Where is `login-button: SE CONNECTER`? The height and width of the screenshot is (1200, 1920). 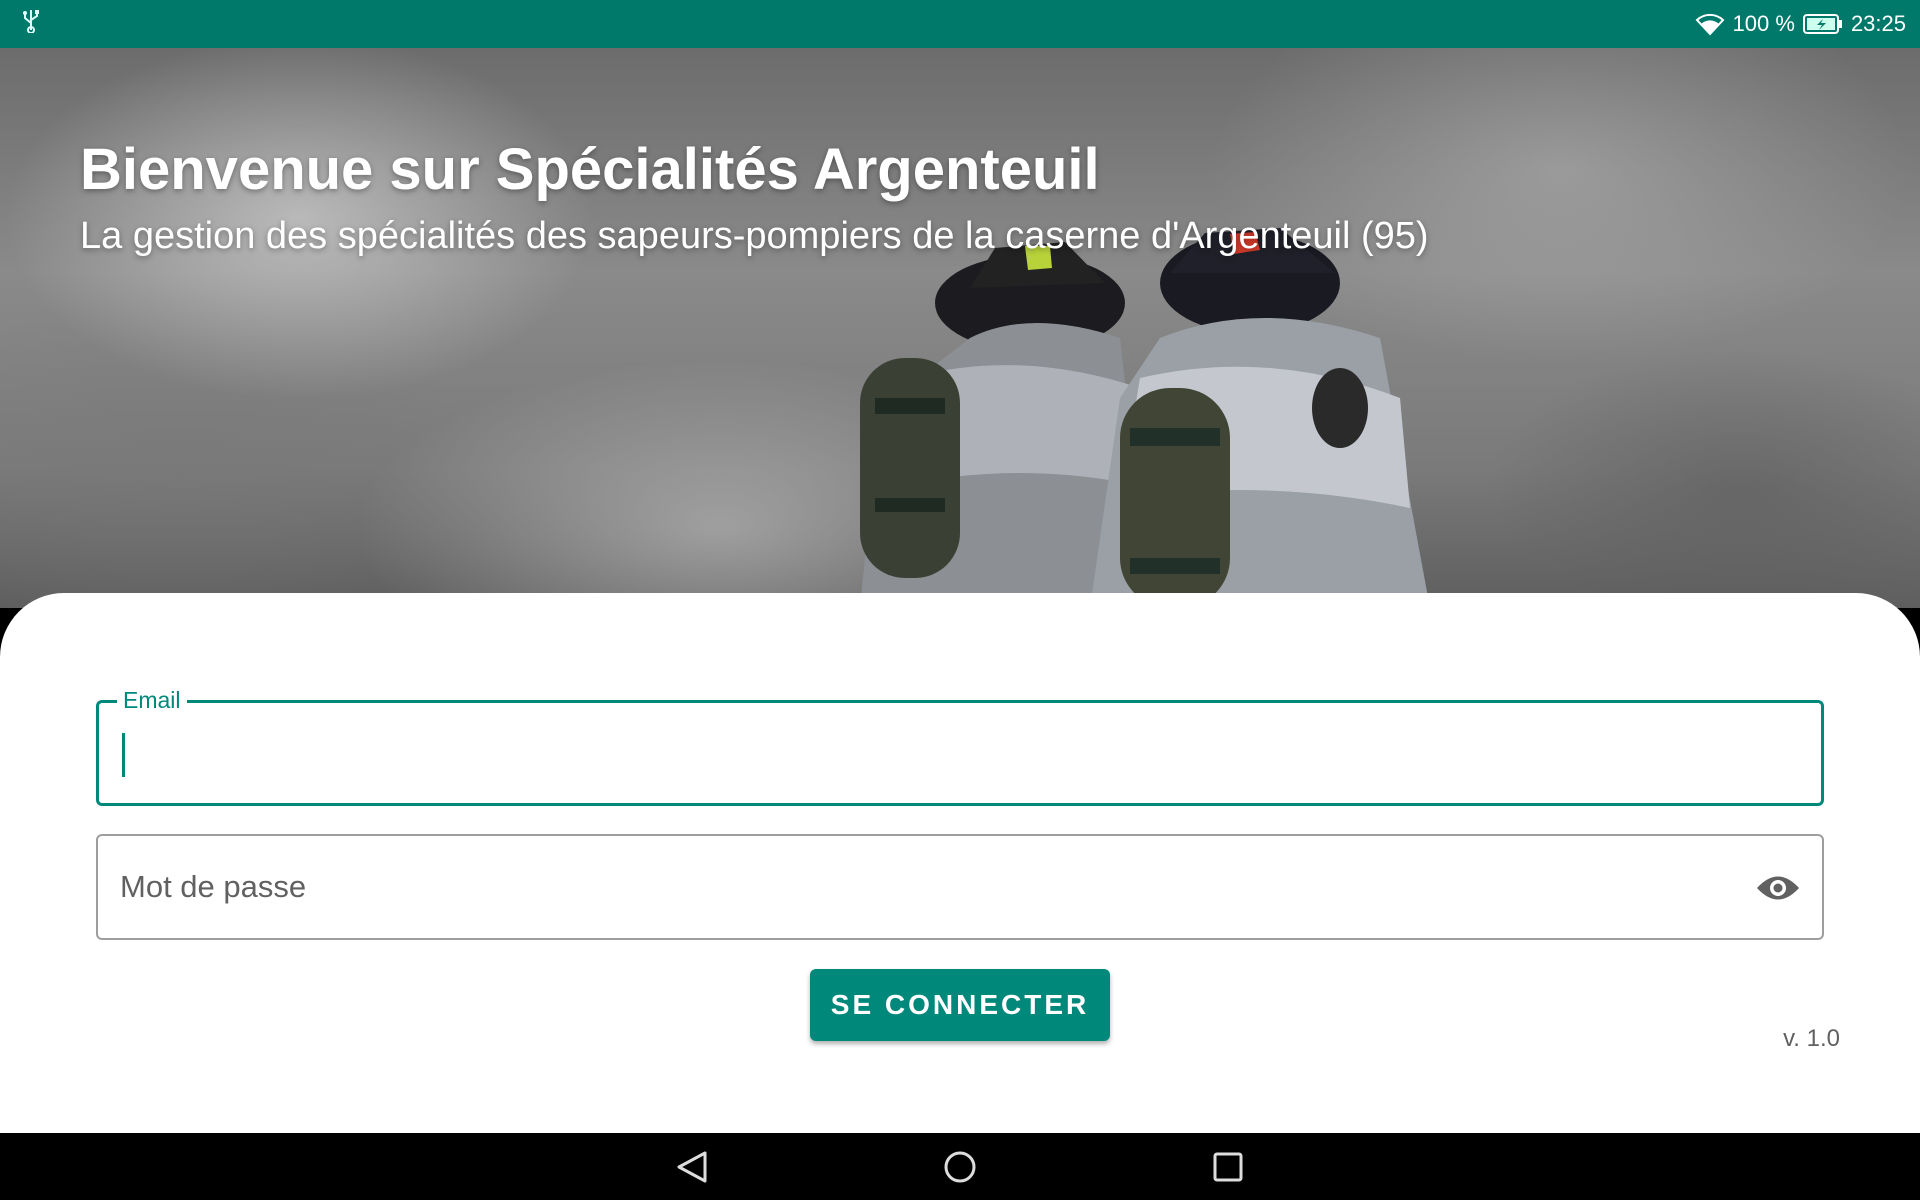 login-button: SE CONNECTER is located at coordinates (960, 1005).